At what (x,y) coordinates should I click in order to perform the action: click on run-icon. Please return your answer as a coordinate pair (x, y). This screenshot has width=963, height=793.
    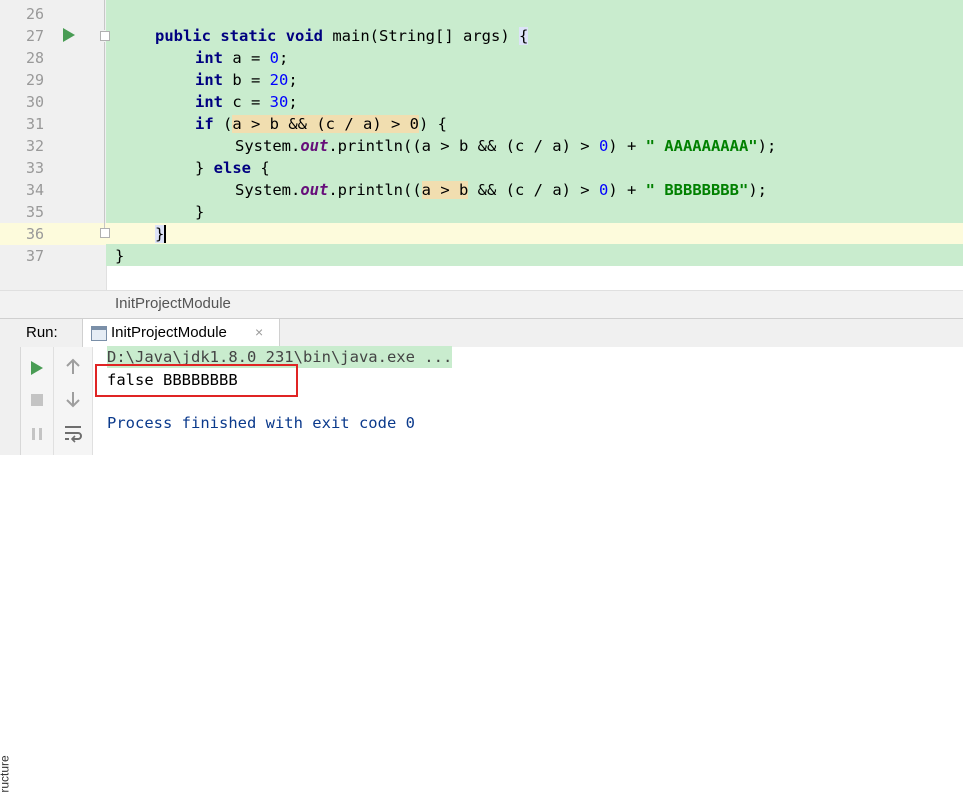
    Looking at the image, I should click on (37, 368).